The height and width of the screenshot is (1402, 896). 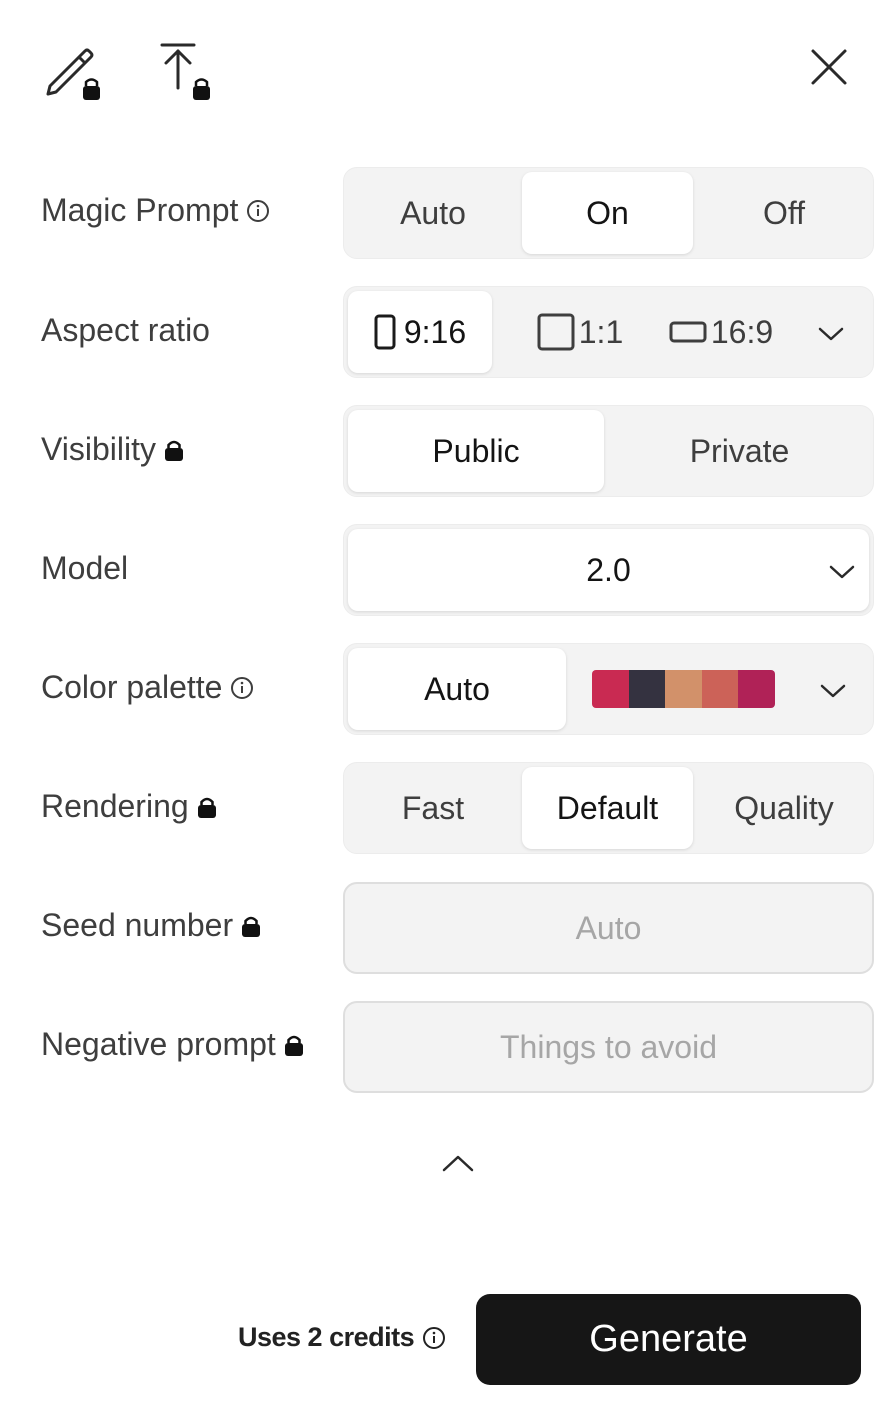 What do you see at coordinates (476, 451) in the screenshot?
I see `visibility-option-public: Public` at bounding box center [476, 451].